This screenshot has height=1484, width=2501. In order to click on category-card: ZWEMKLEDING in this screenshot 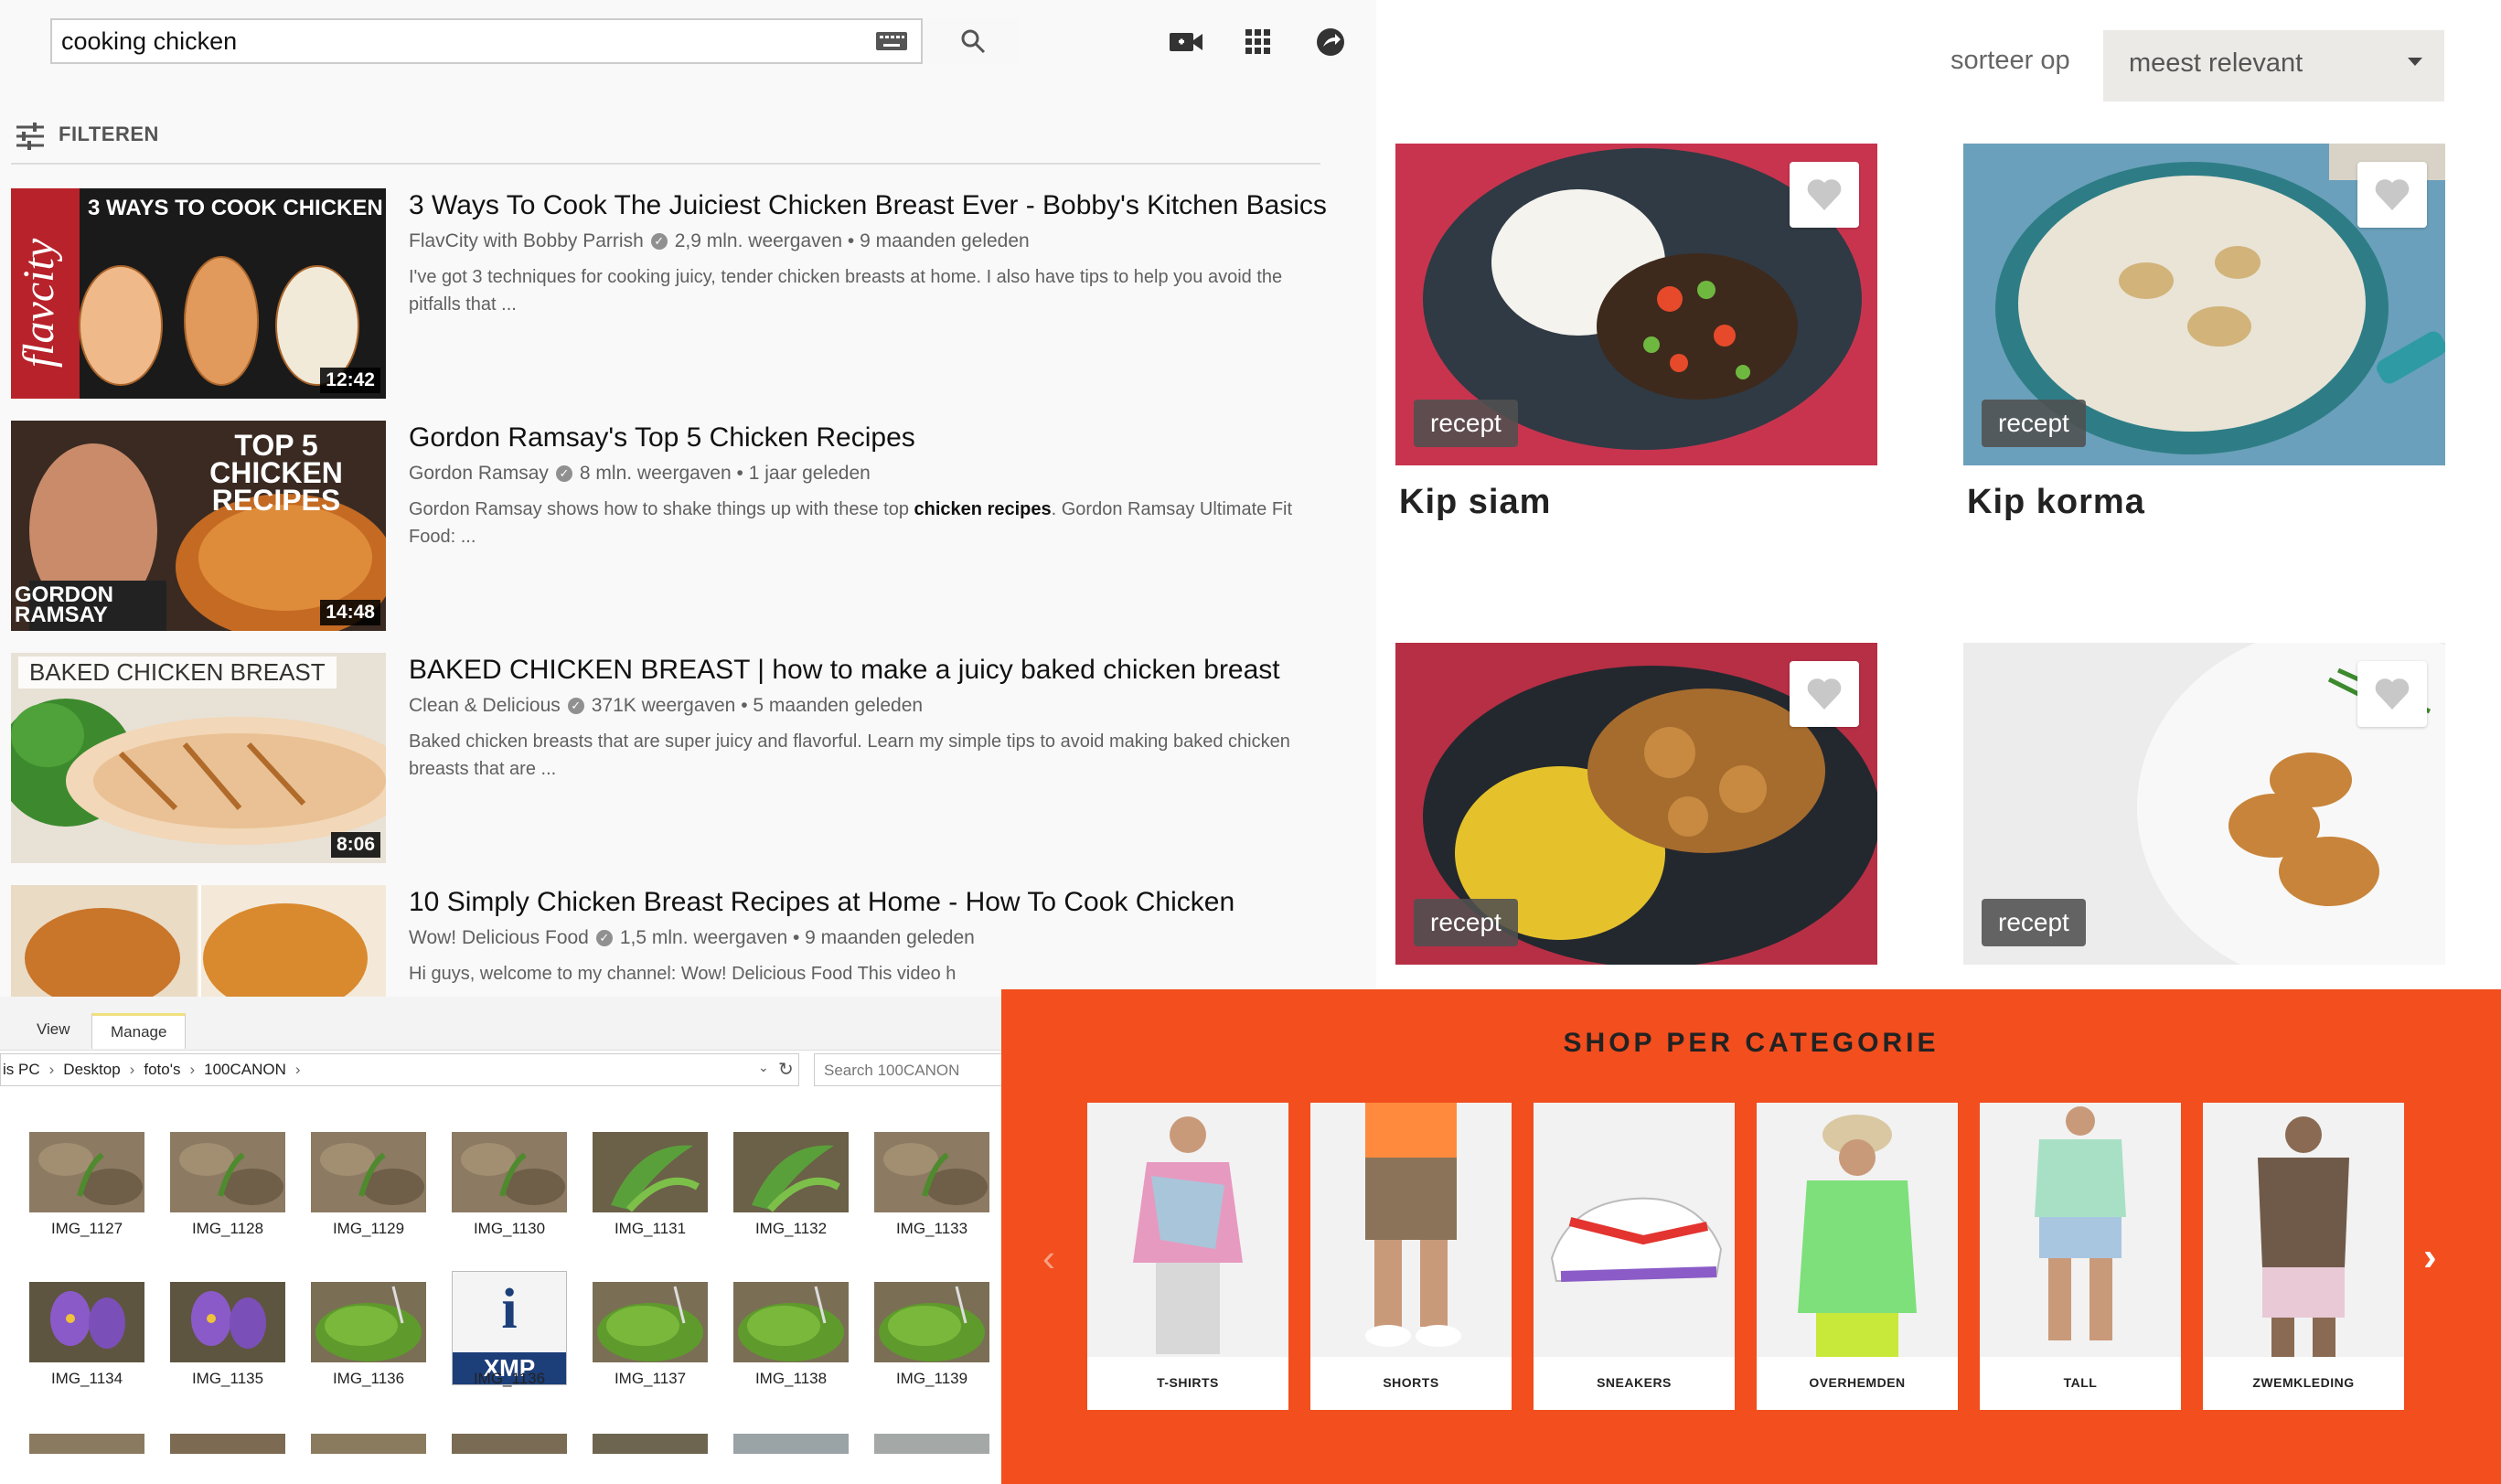, I will do `click(2303, 1256)`.